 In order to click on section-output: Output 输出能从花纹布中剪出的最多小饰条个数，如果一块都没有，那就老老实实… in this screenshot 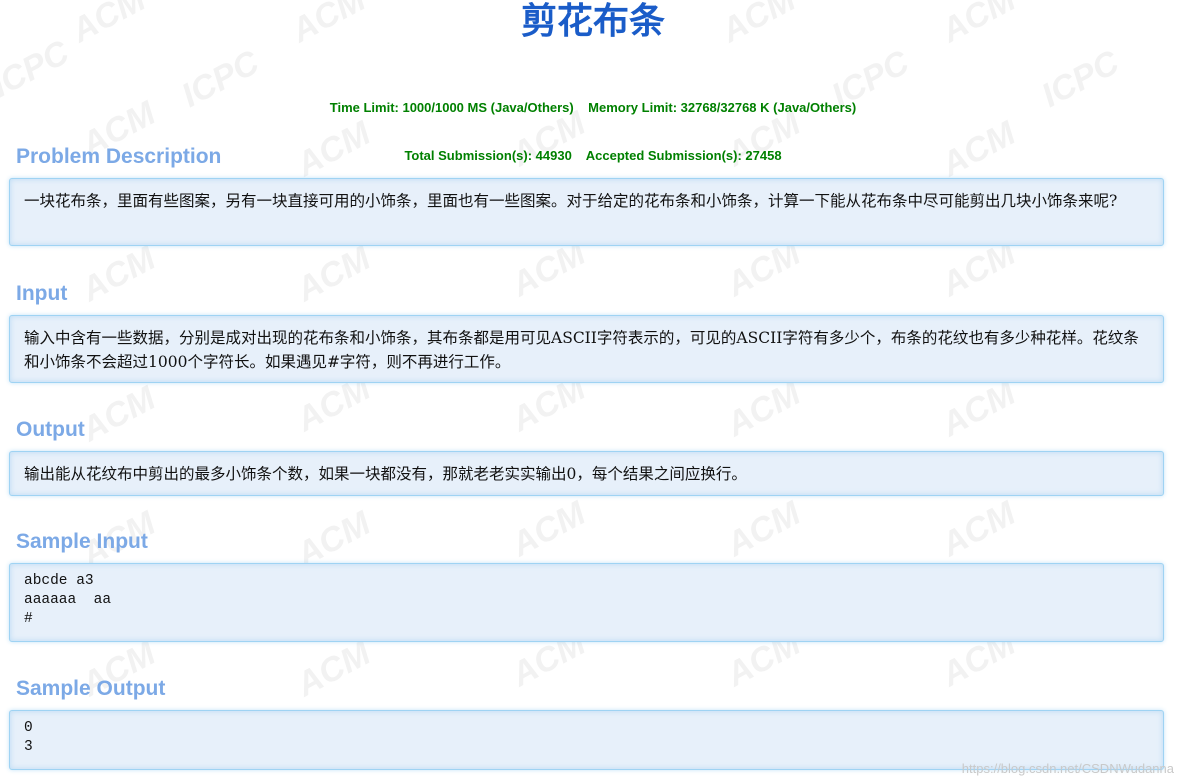, I will do `click(586, 456)`.